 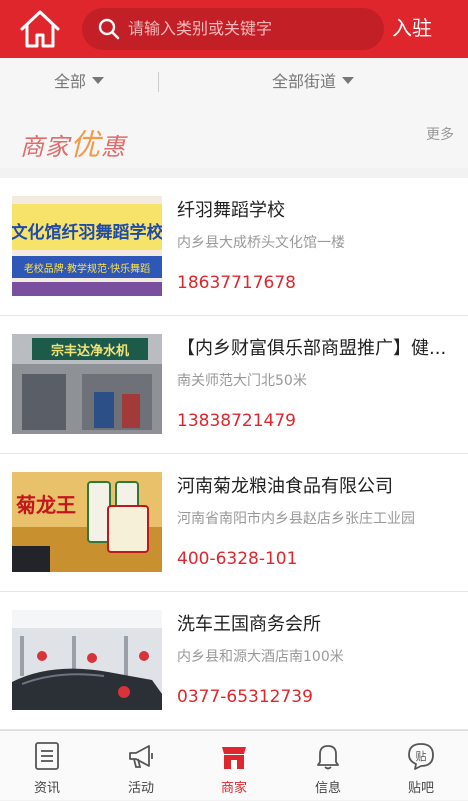 What do you see at coordinates (45, 147) in the screenshot?
I see `logo-text-1: 商家` at bounding box center [45, 147].